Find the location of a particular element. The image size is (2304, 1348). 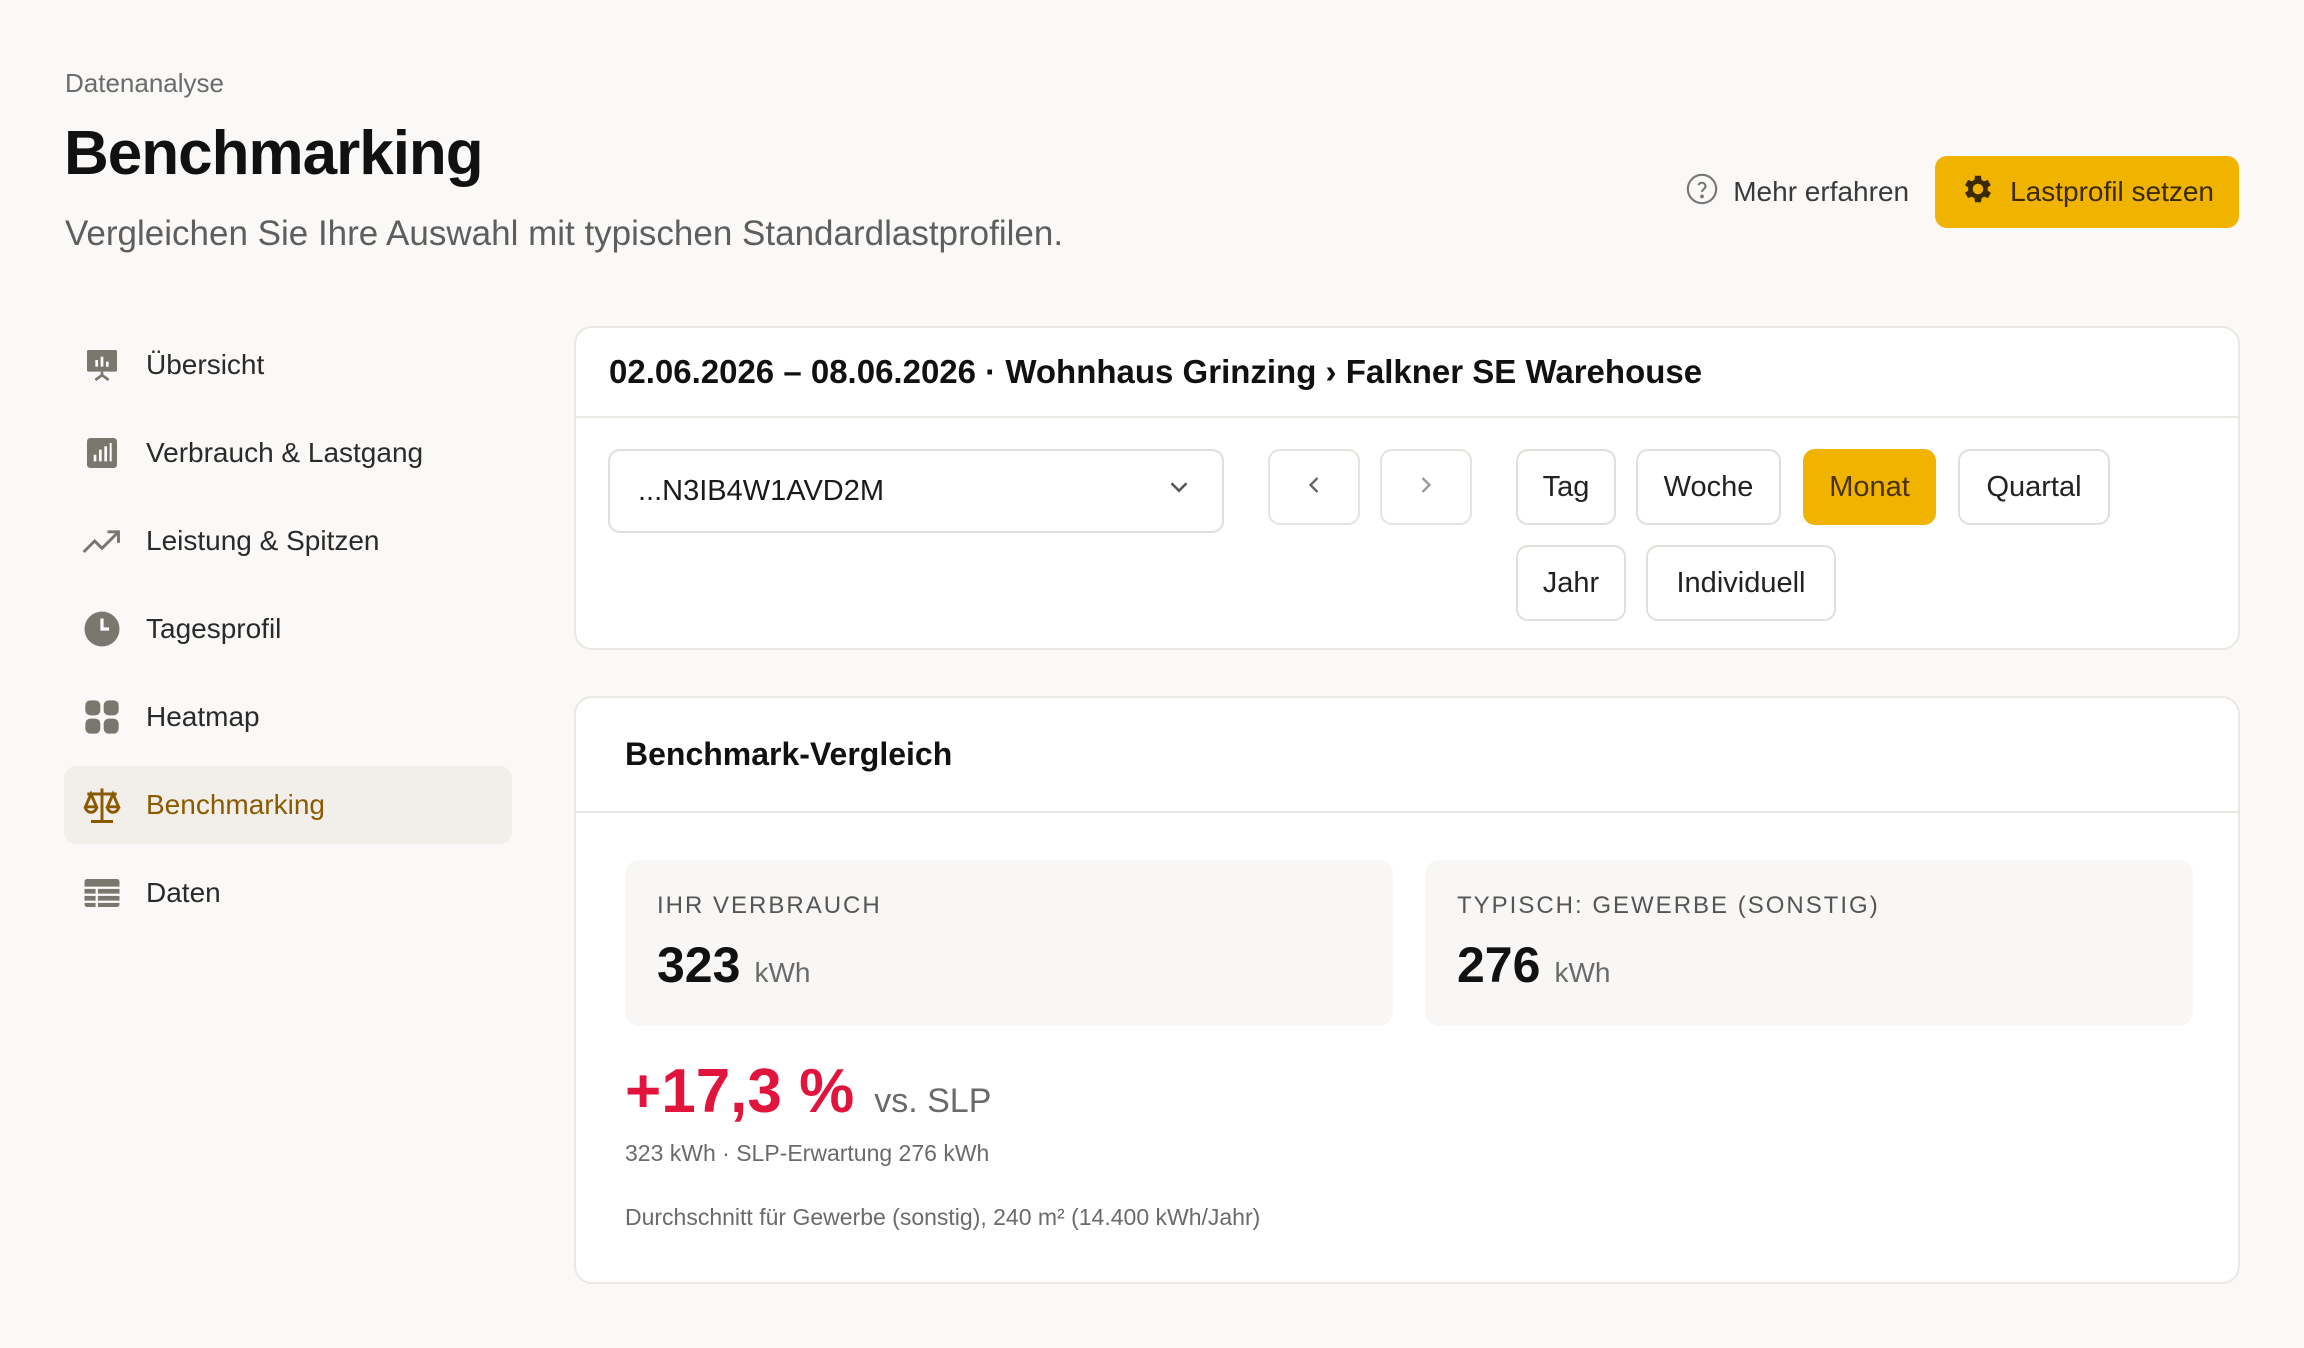

sidebar-item-daily-profile: Tagesprofil is located at coordinates (288, 629).